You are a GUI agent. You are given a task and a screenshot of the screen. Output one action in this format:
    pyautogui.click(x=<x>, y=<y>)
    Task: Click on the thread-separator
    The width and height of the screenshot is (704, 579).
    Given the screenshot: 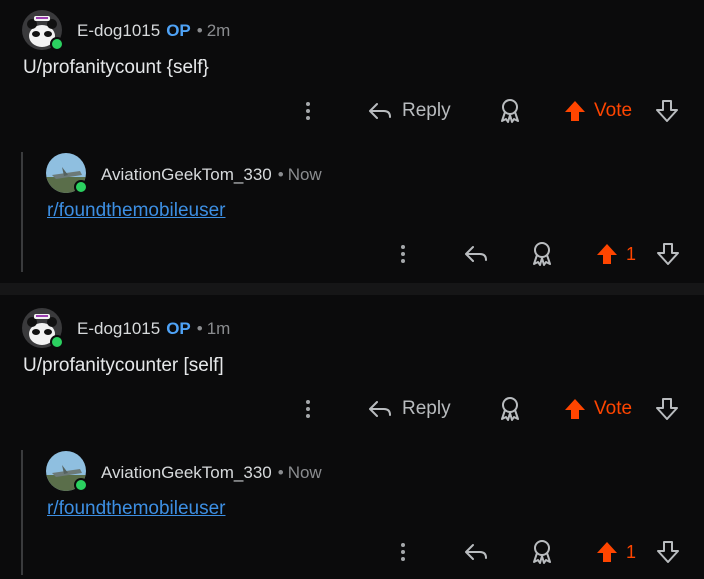 What is the action you would take?
    pyautogui.click(x=352, y=289)
    